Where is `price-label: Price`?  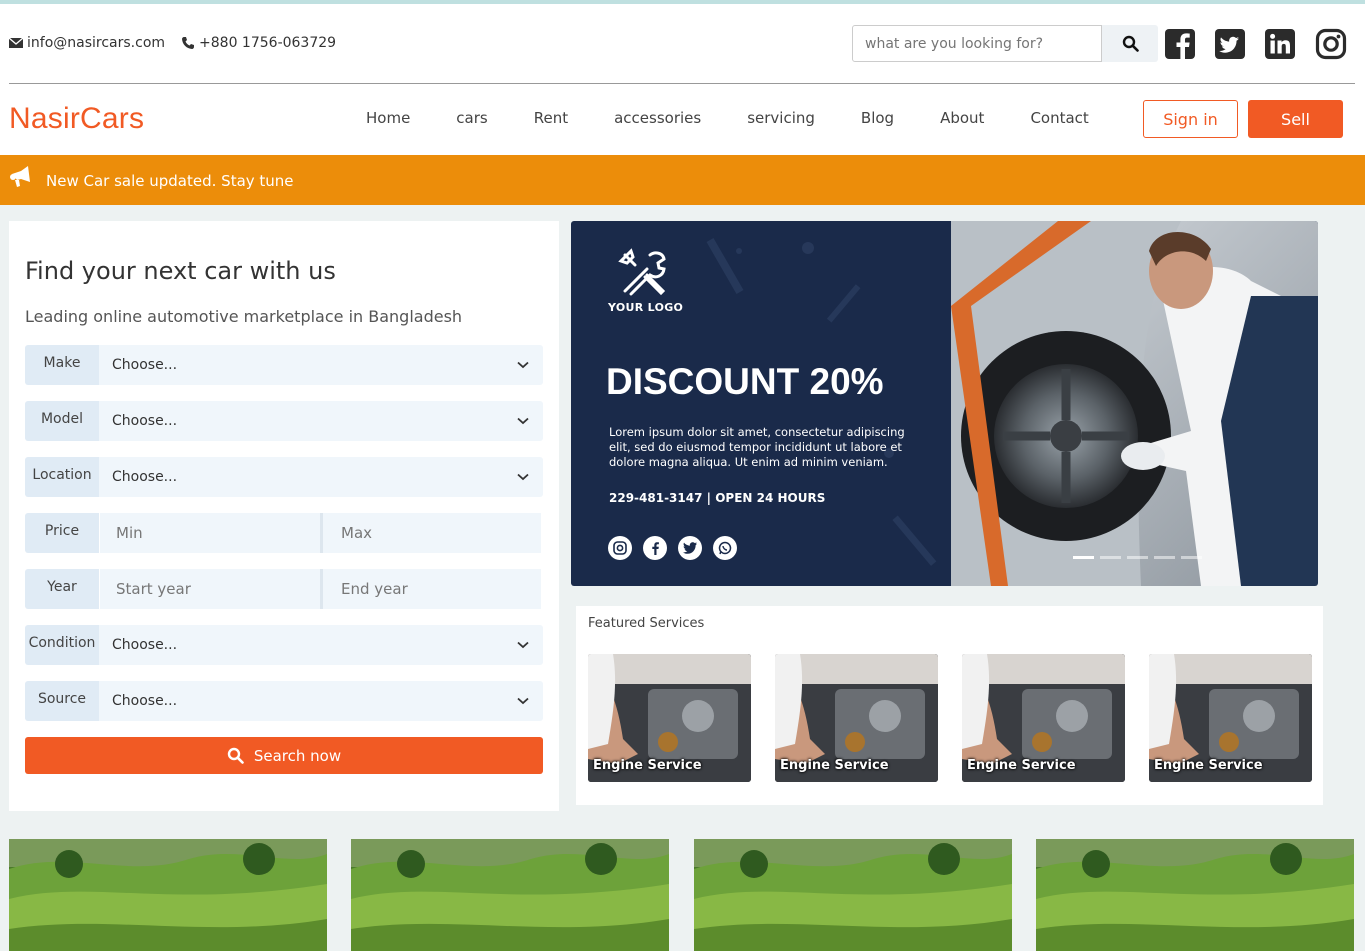
price-label: Price is located at coordinates (62, 533).